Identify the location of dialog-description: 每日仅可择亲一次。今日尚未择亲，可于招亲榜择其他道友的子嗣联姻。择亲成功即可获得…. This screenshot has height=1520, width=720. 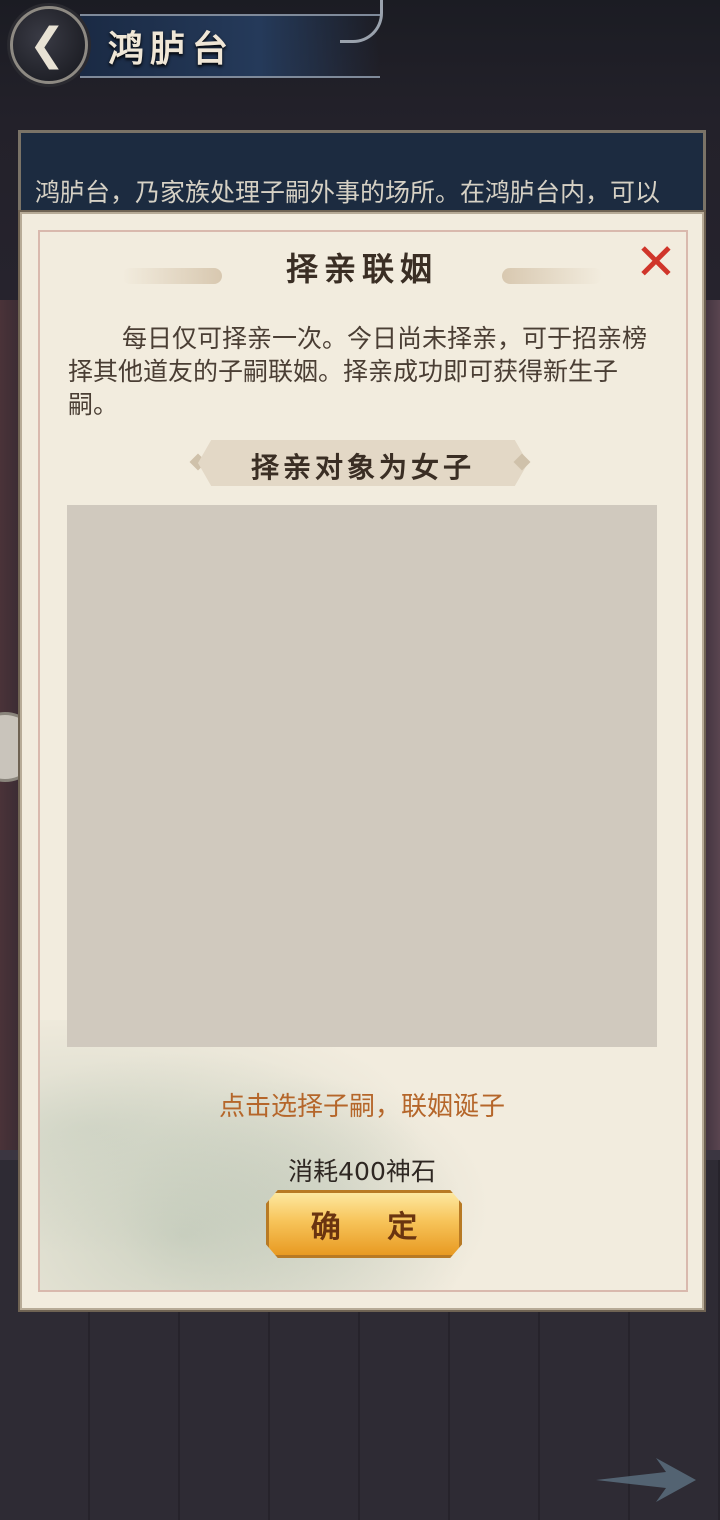
(358, 371).